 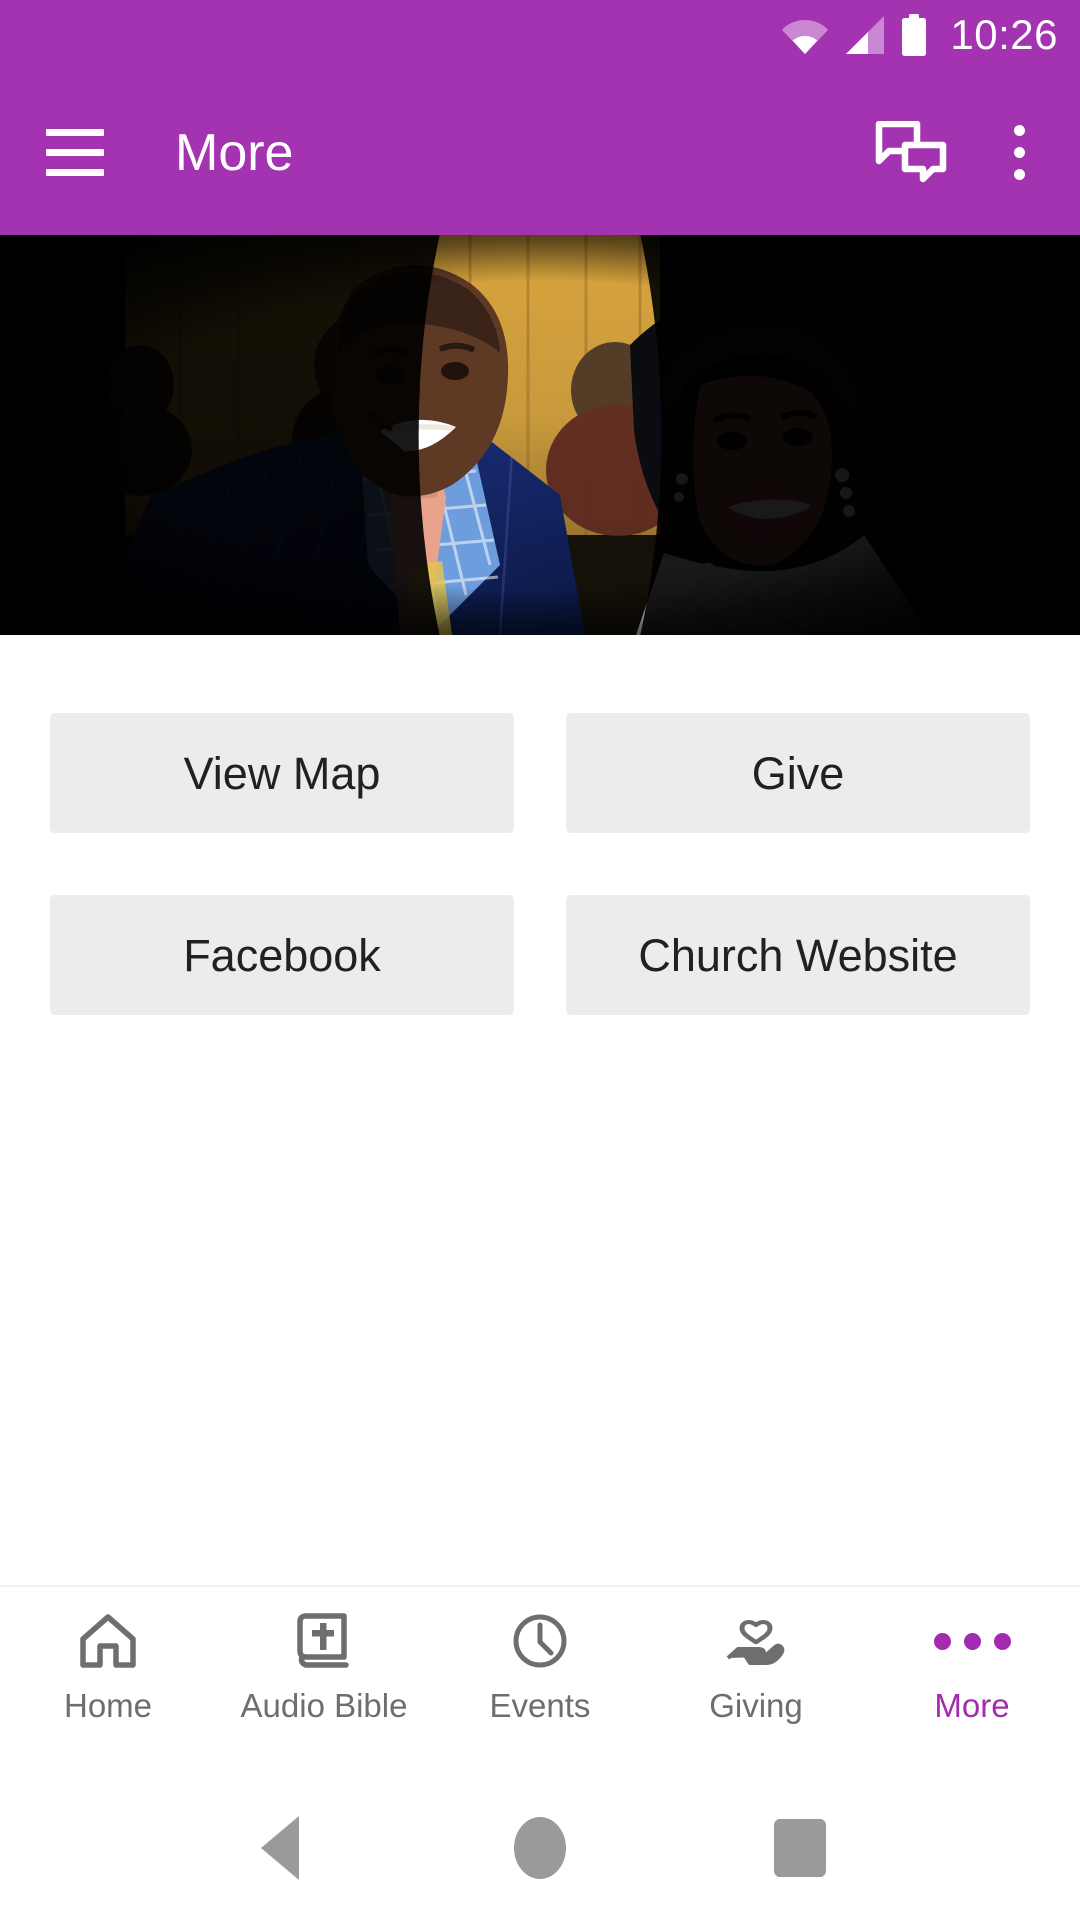 I want to click on view-map-button: View Map, so click(x=282, y=773).